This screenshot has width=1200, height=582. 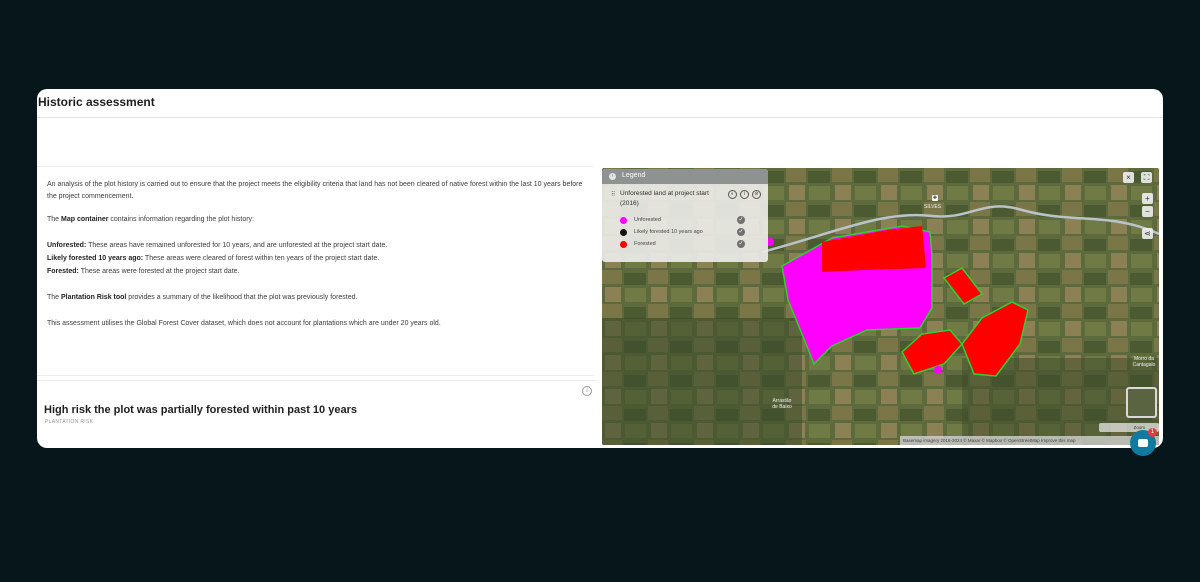 What do you see at coordinates (1141, 402) in the screenshot?
I see `basemap-switcher` at bounding box center [1141, 402].